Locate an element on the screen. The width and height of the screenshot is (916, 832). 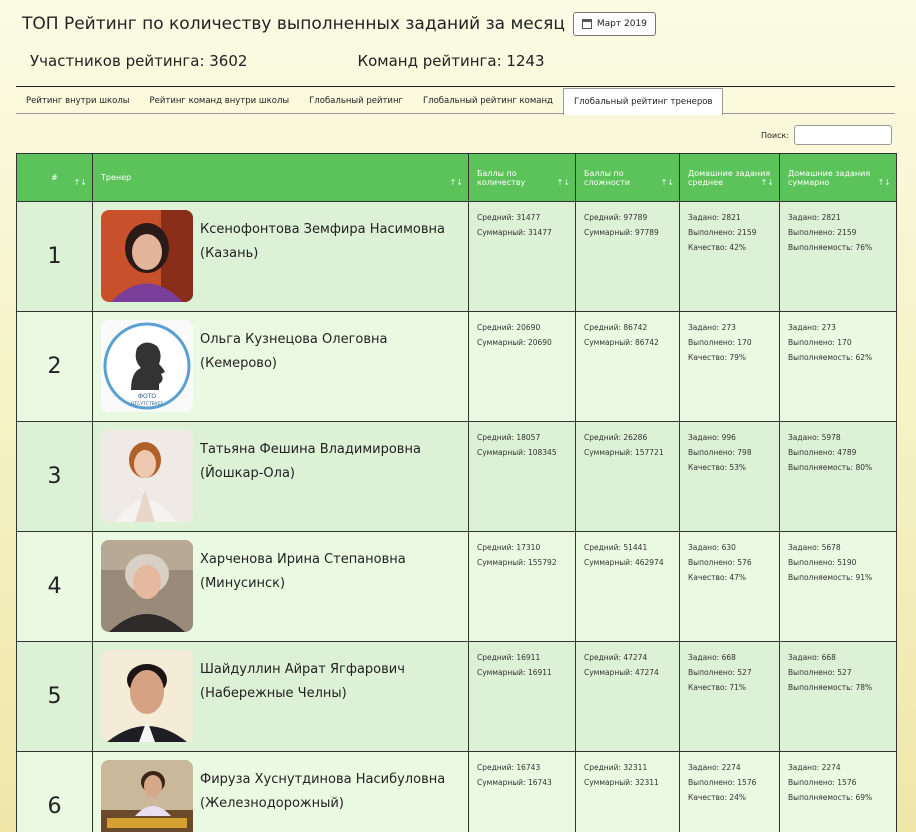
points-quantity-cell: Средний: 16743 Суммарный: 16743 is located at coordinates (522, 791).